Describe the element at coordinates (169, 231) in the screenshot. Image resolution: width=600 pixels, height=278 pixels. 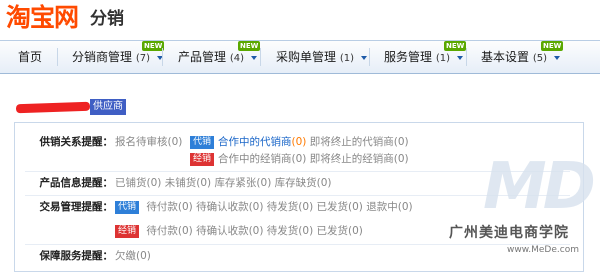
I see `dealer-pending-payment-link: 待付款(0)` at that location.